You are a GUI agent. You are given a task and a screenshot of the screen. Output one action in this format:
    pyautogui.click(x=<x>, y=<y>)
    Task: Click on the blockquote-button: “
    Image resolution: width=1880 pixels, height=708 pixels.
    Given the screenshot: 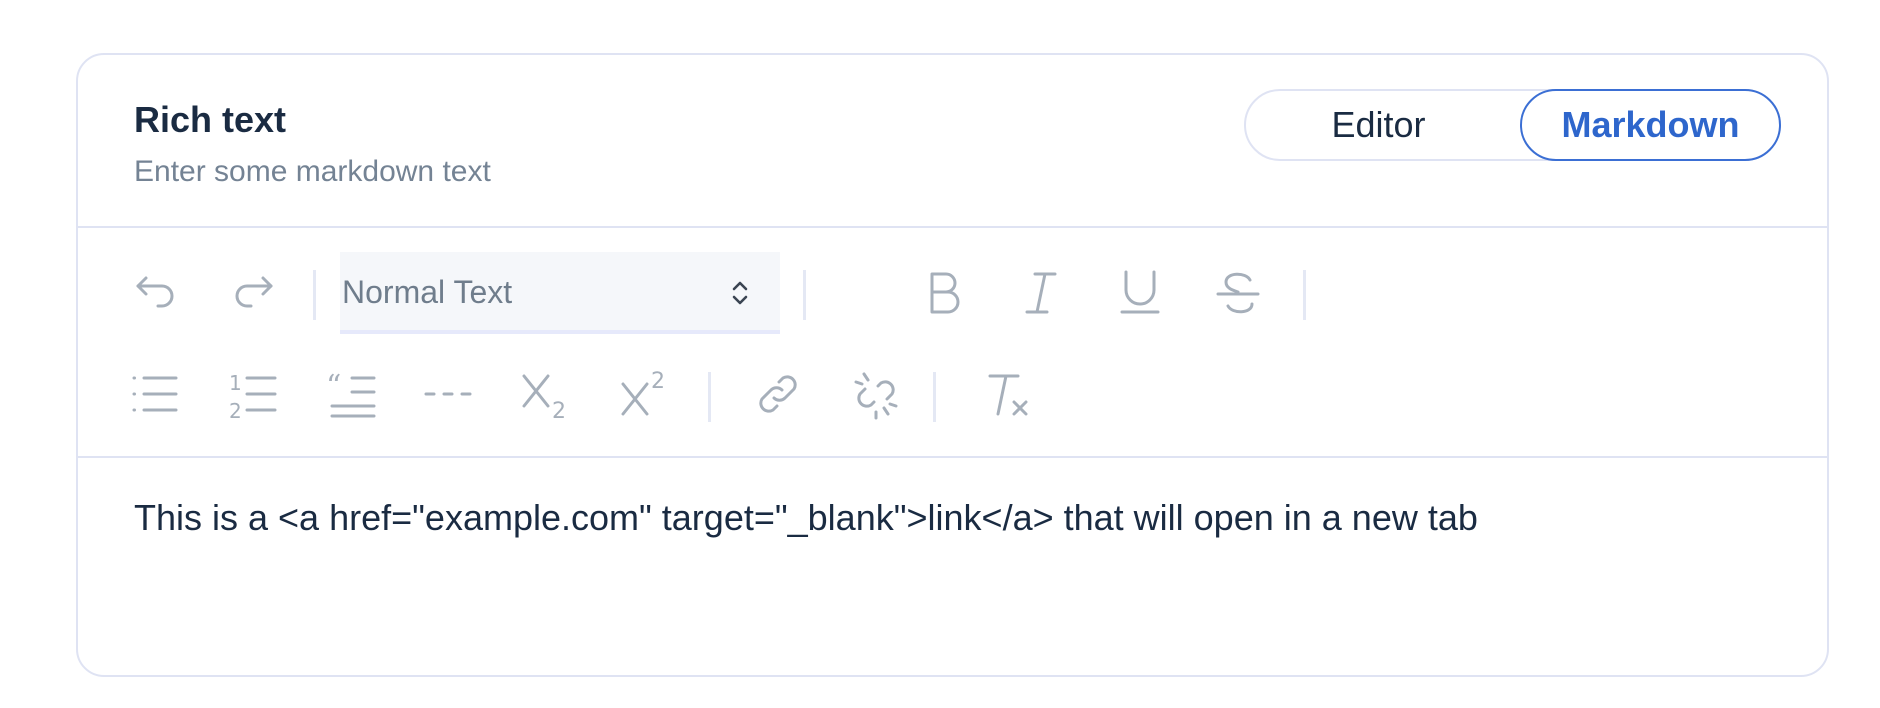 What is the action you would take?
    pyautogui.click(x=352, y=394)
    